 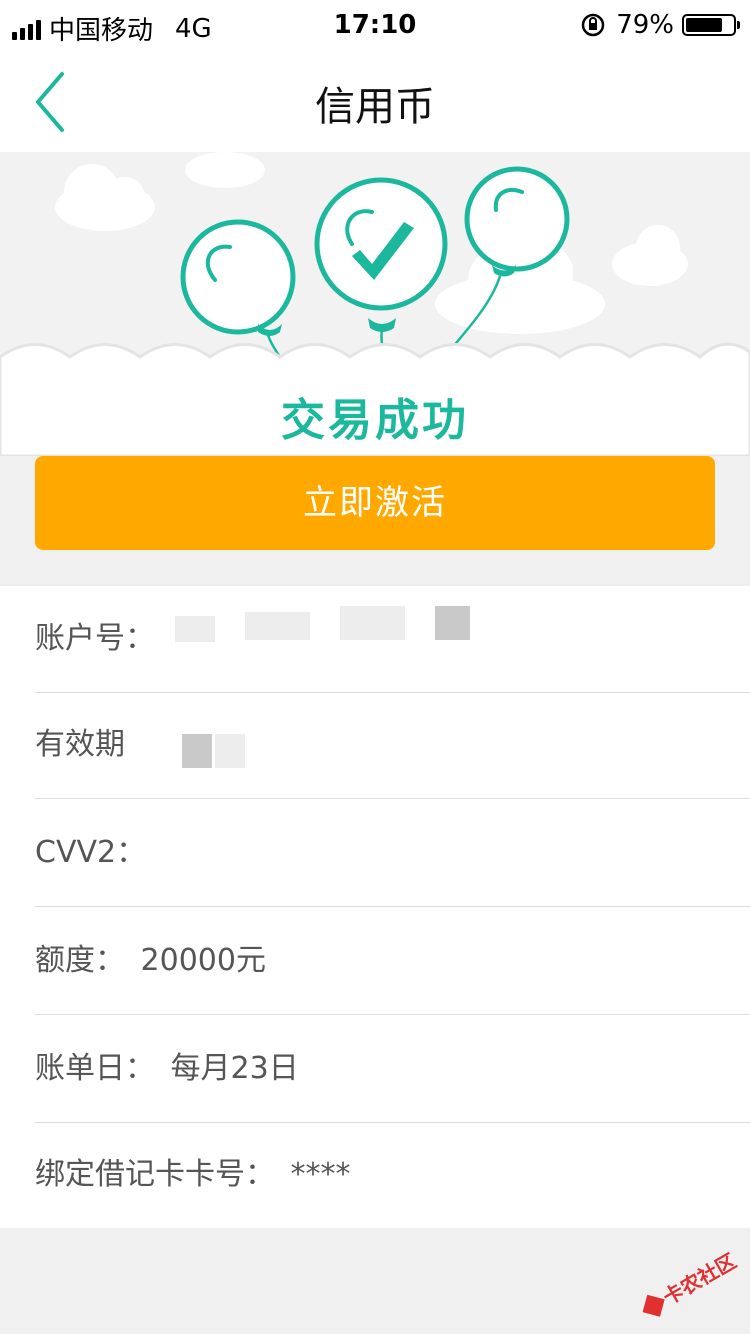 What do you see at coordinates (95, 638) in the screenshot?
I see `account-number-label: 账户号：` at bounding box center [95, 638].